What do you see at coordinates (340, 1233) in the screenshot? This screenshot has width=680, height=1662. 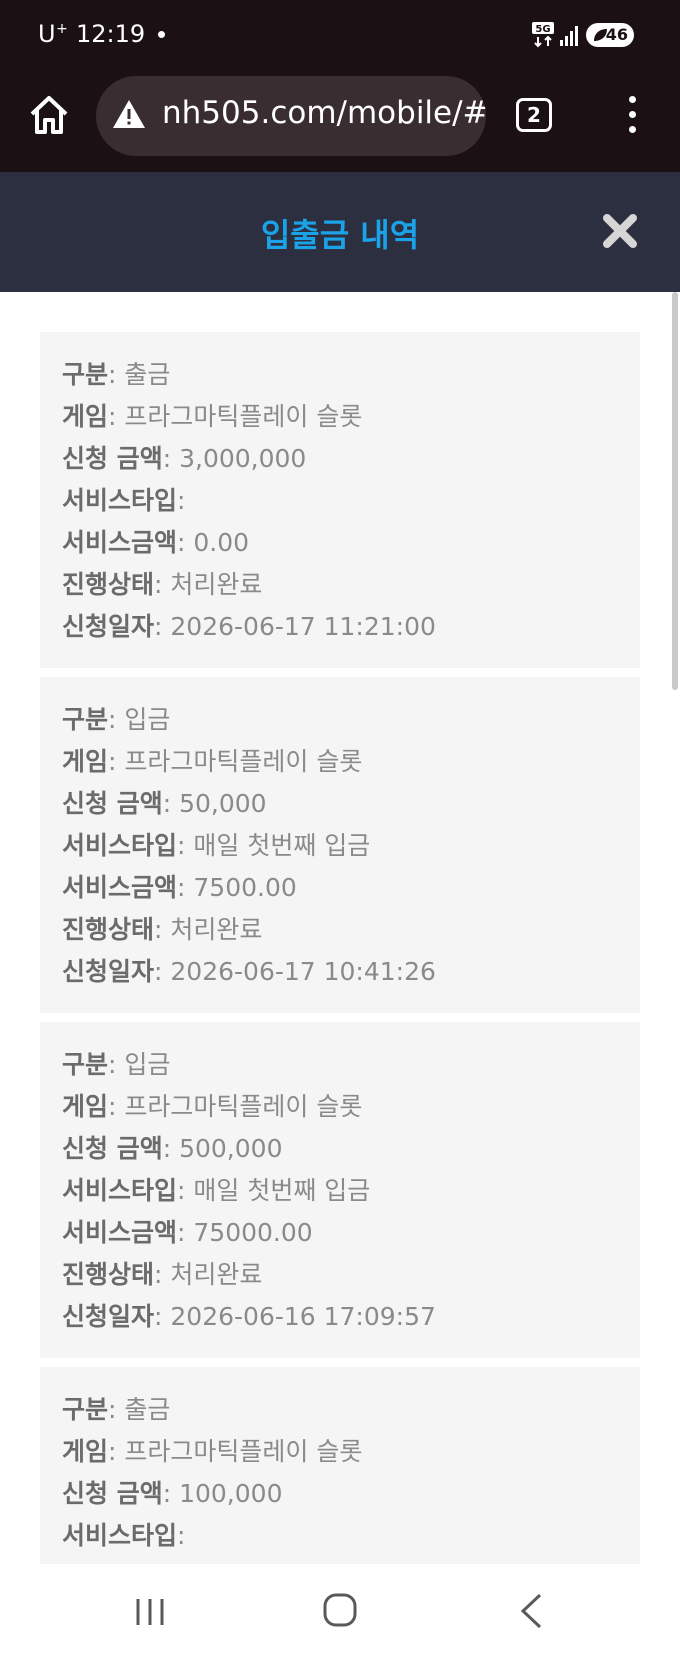 I see `field-row-service-amount: 서비스금액: 75000.00` at bounding box center [340, 1233].